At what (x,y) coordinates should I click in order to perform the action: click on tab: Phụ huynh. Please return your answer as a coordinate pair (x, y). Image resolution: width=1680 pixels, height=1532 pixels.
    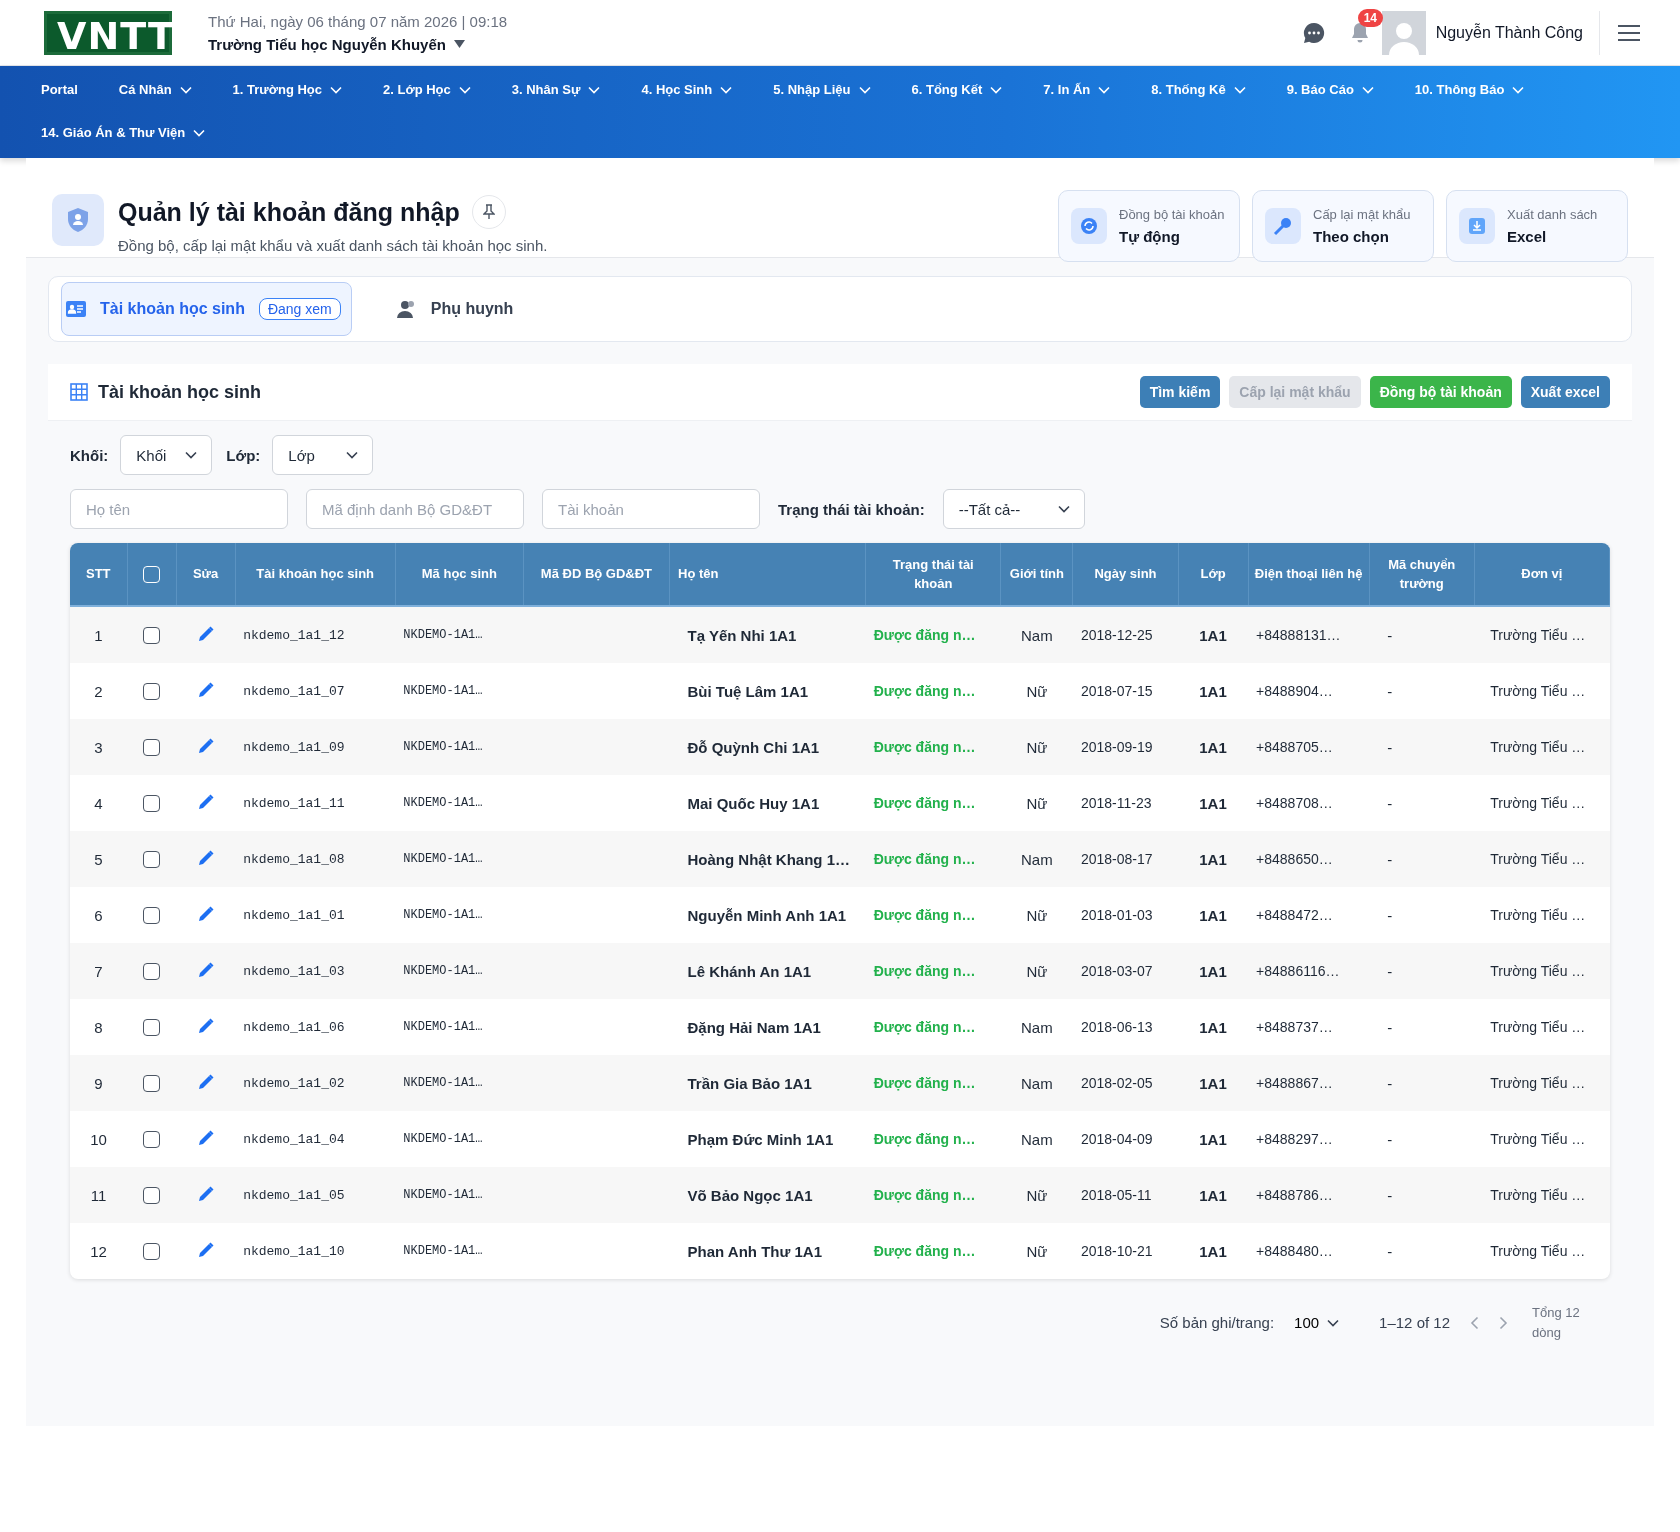
    Looking at the image, I should click on (458, 309).